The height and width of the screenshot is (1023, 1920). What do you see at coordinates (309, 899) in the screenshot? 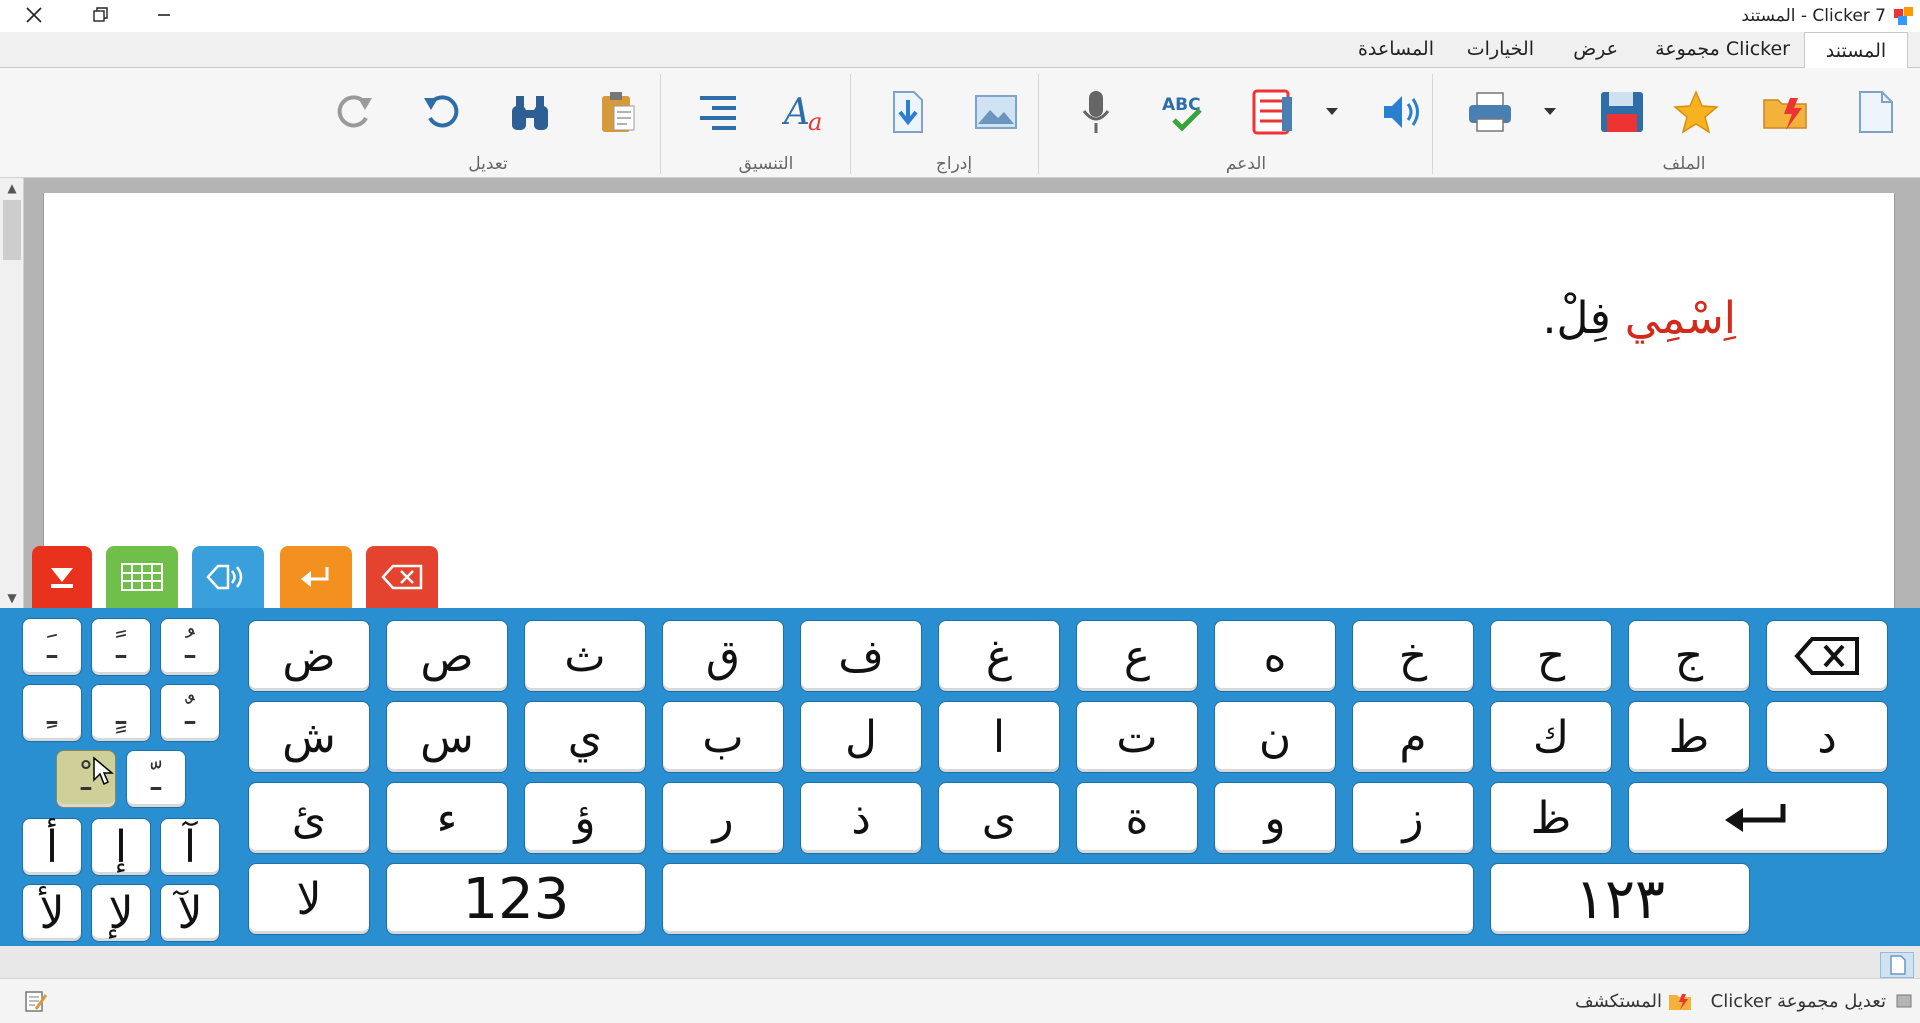
I see `key-lam-alef: لا` at bounding box center [309, 899].